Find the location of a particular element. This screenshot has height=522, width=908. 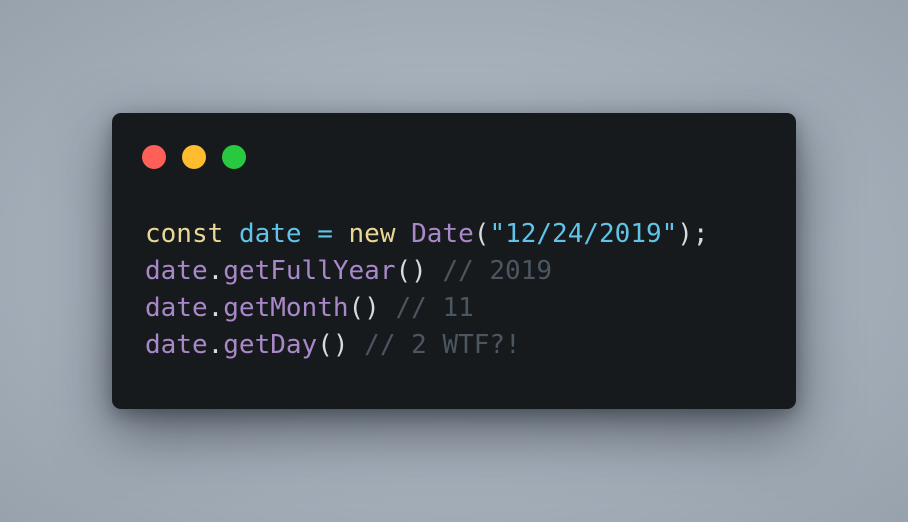

method-getmonth: getMonth is located at coordinates (286, 308).